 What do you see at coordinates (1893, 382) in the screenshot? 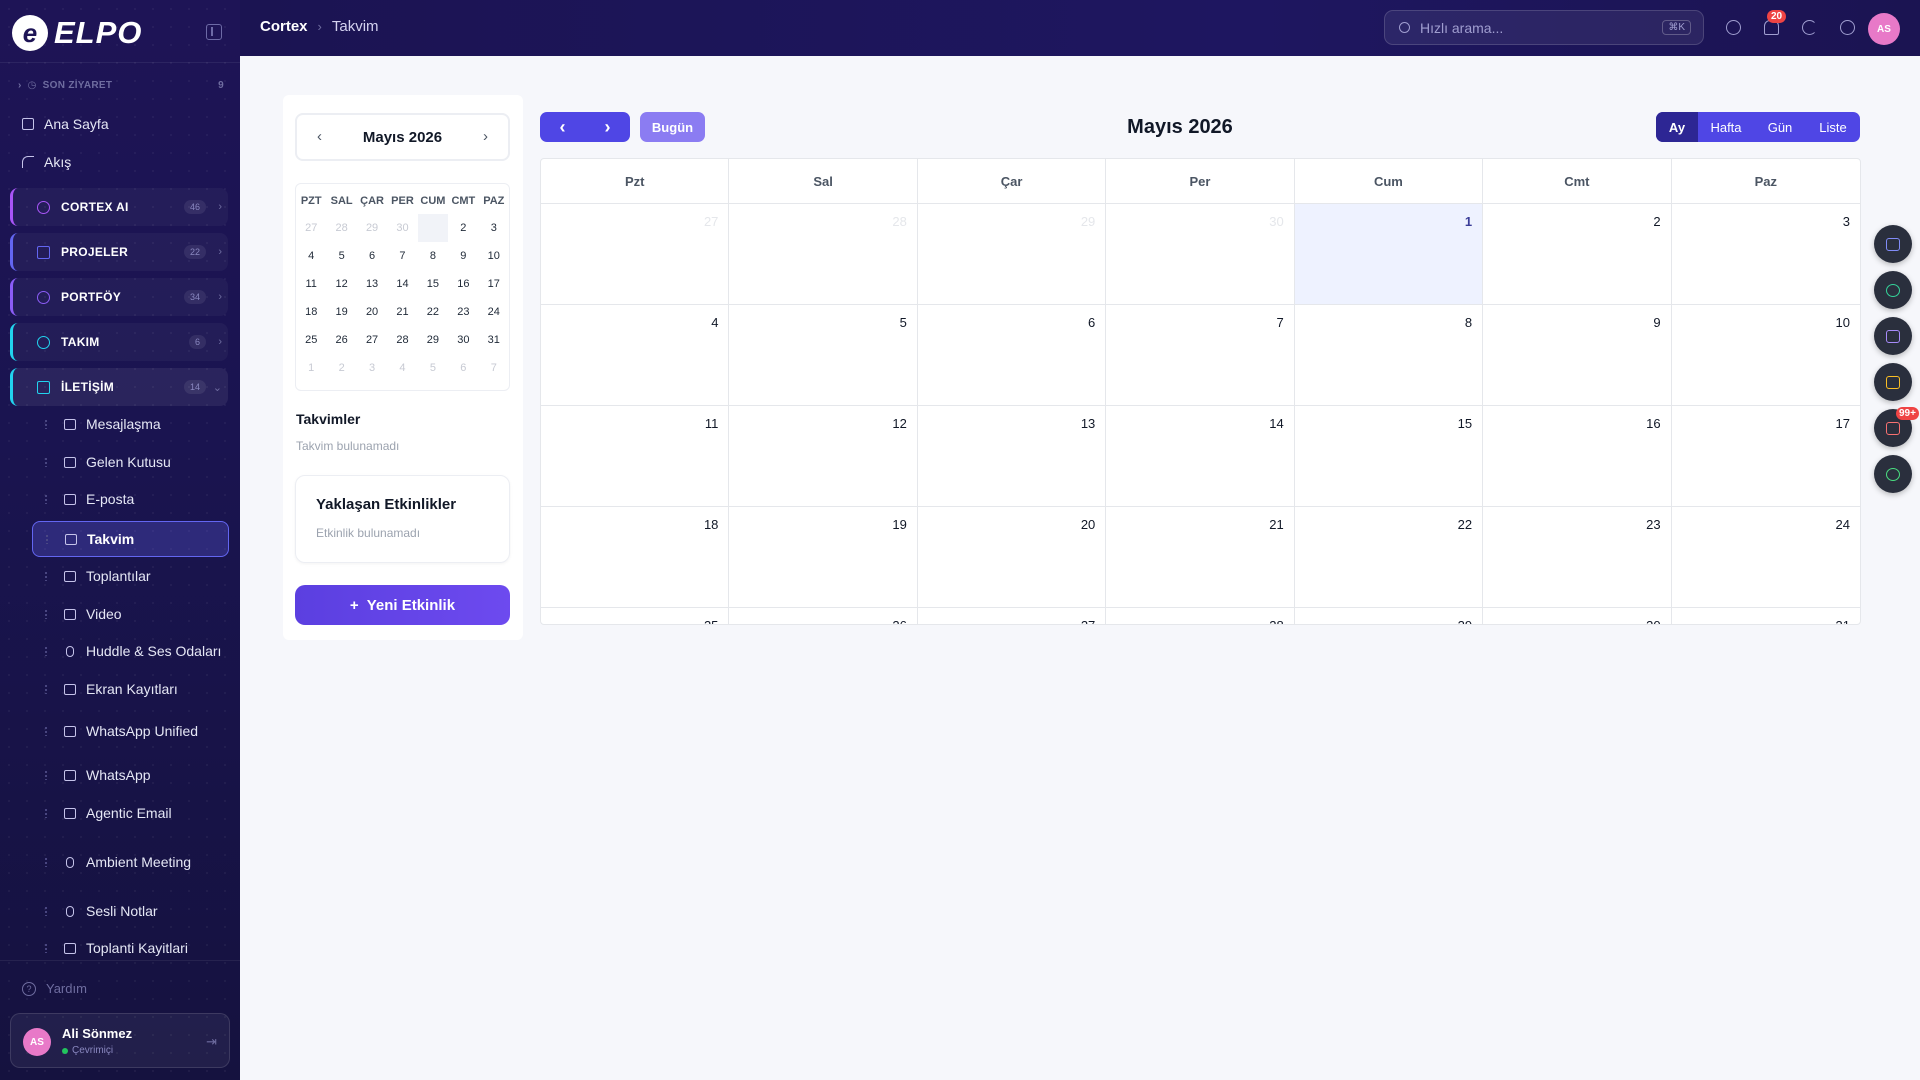
I see `team-fab-button` at bounding box center [1893, 382].